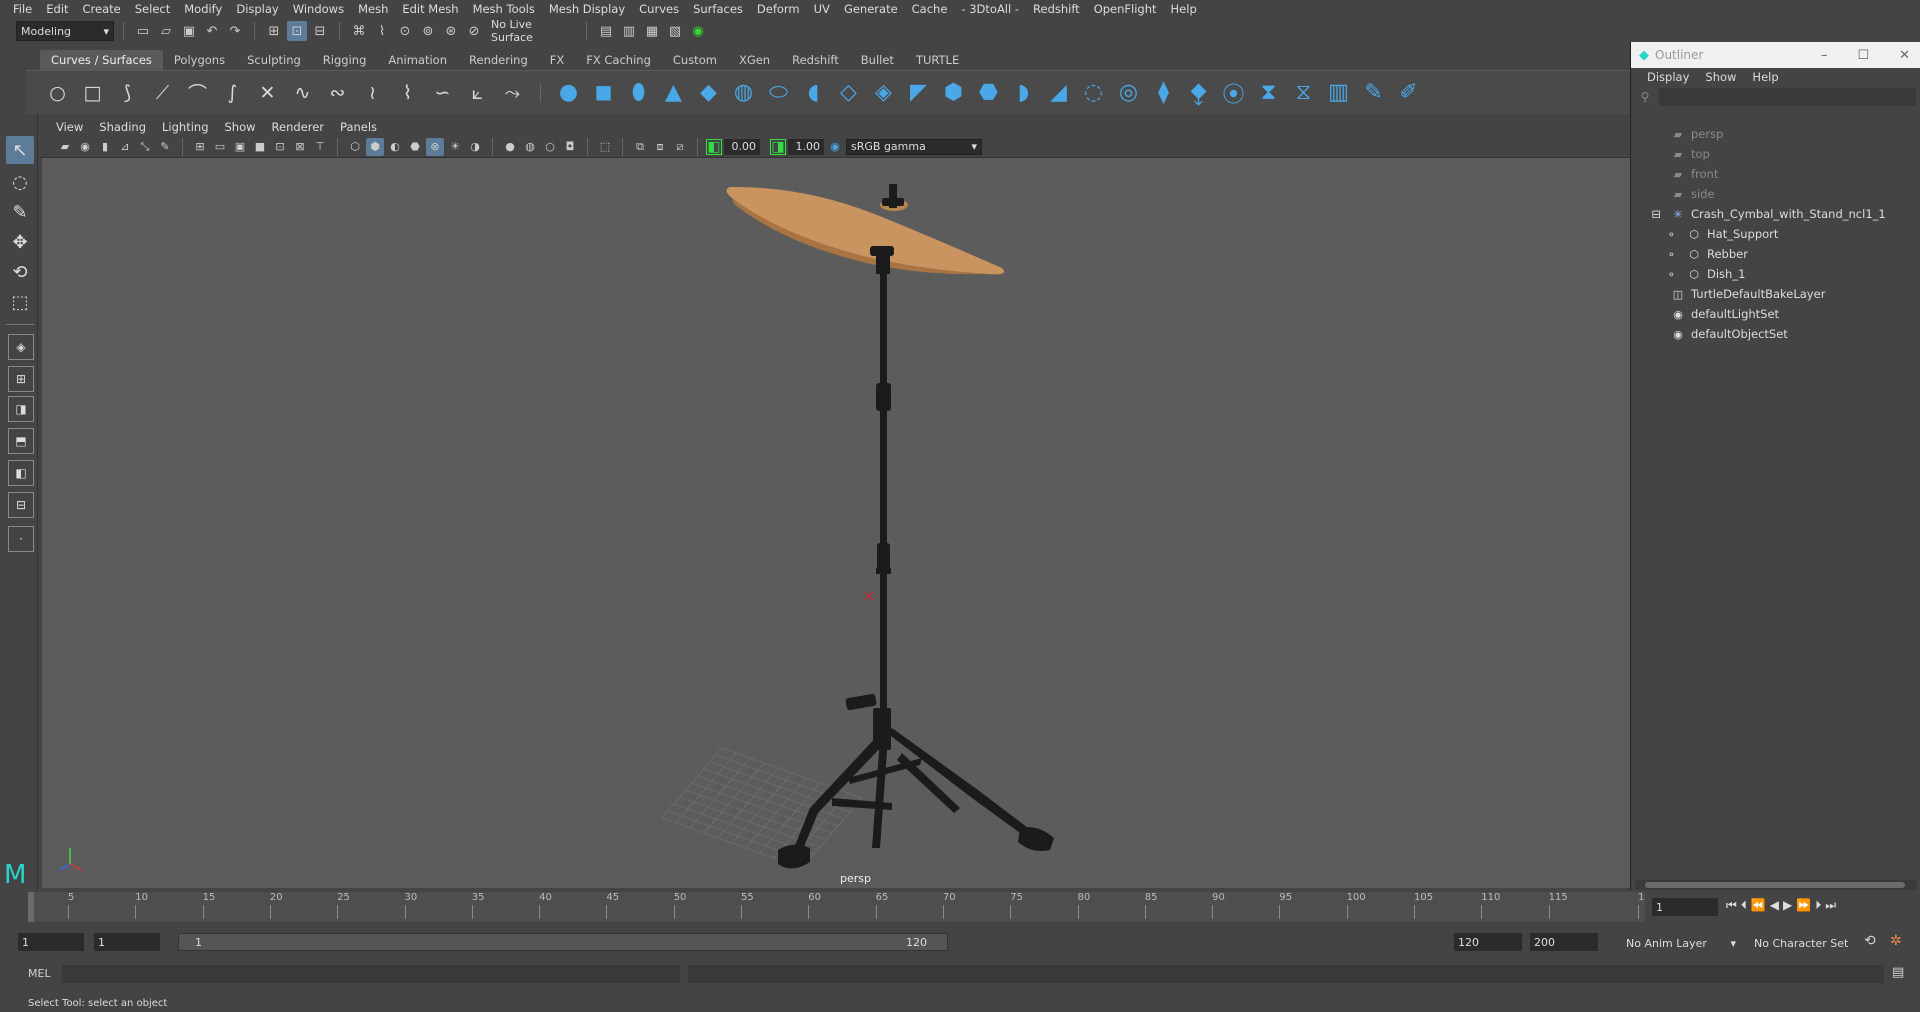 Image resolution: width=1920 pixels, height=1012 pixels. I want to click on play-back-icon: ◀, so click(1774, 905).